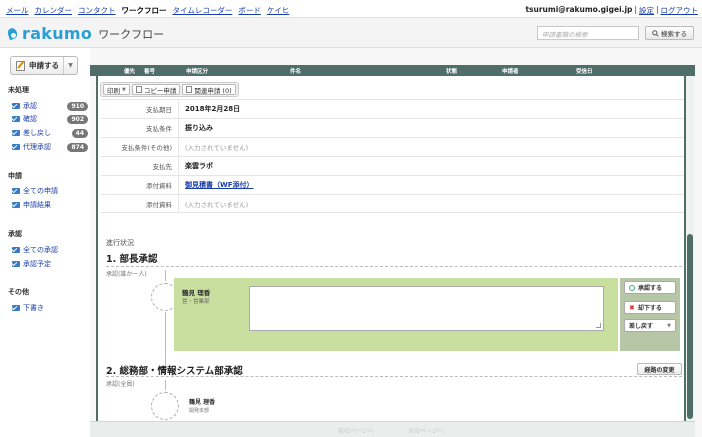 This screenshot has width=702, height=437. I want to click on sidebar-item-label: 全ての申請, so click(40, 191).